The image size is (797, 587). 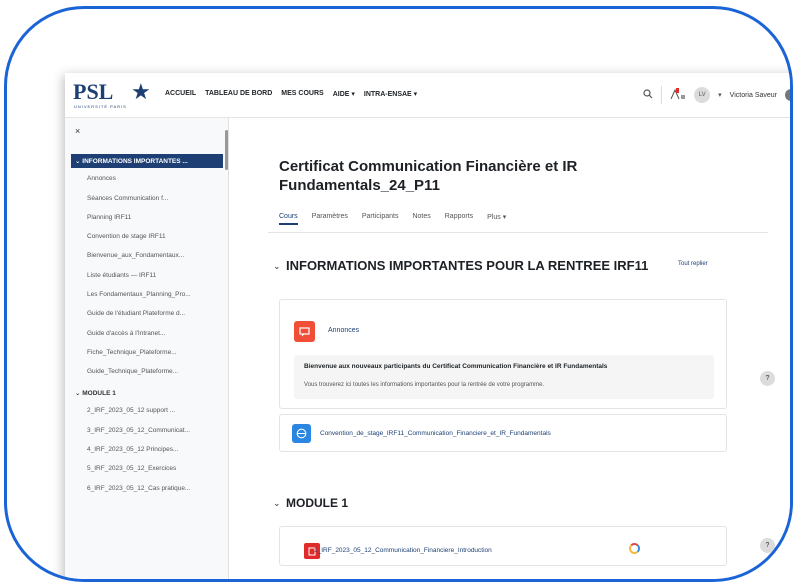 What do you see at coordinates (720, 95) in the screenshot?
I see `chevron-down-icon: ▾` at bounding box center [720, 95].